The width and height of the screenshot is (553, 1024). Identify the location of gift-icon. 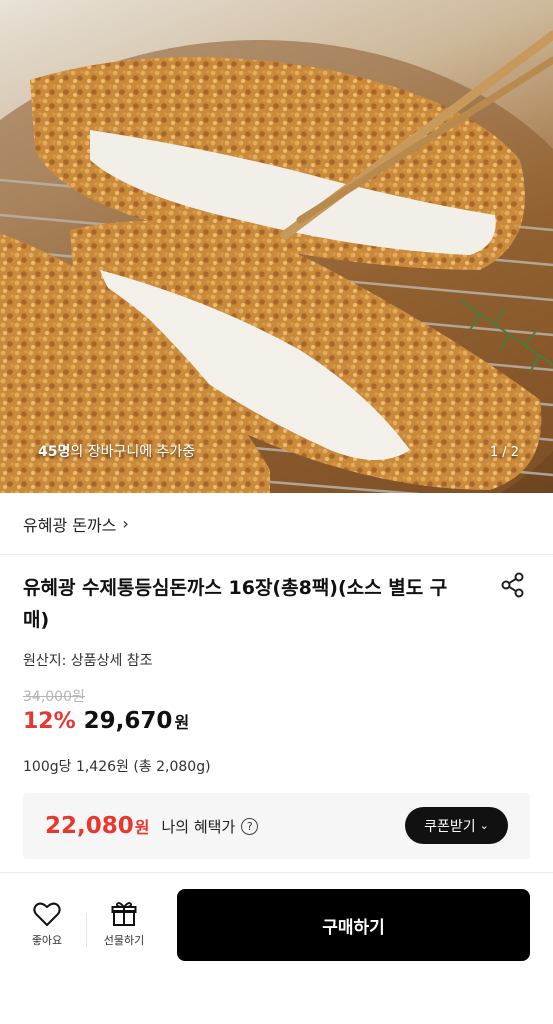
(124, 914).